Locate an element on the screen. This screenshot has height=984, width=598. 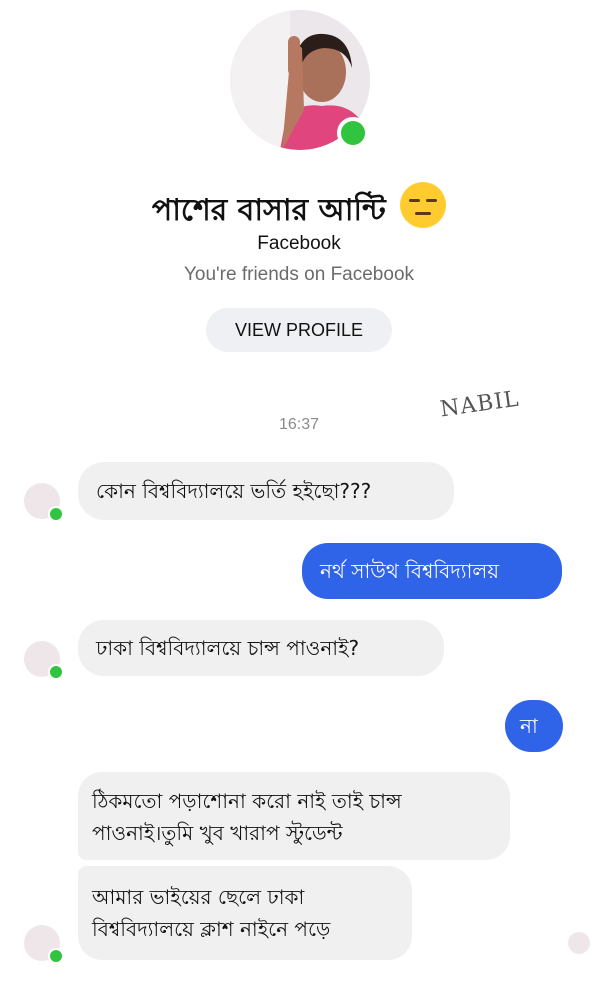
outgoing-message: নর্থ সাউথ বিশ্ববিদ্যালয় is located at coordinates (432, 571).